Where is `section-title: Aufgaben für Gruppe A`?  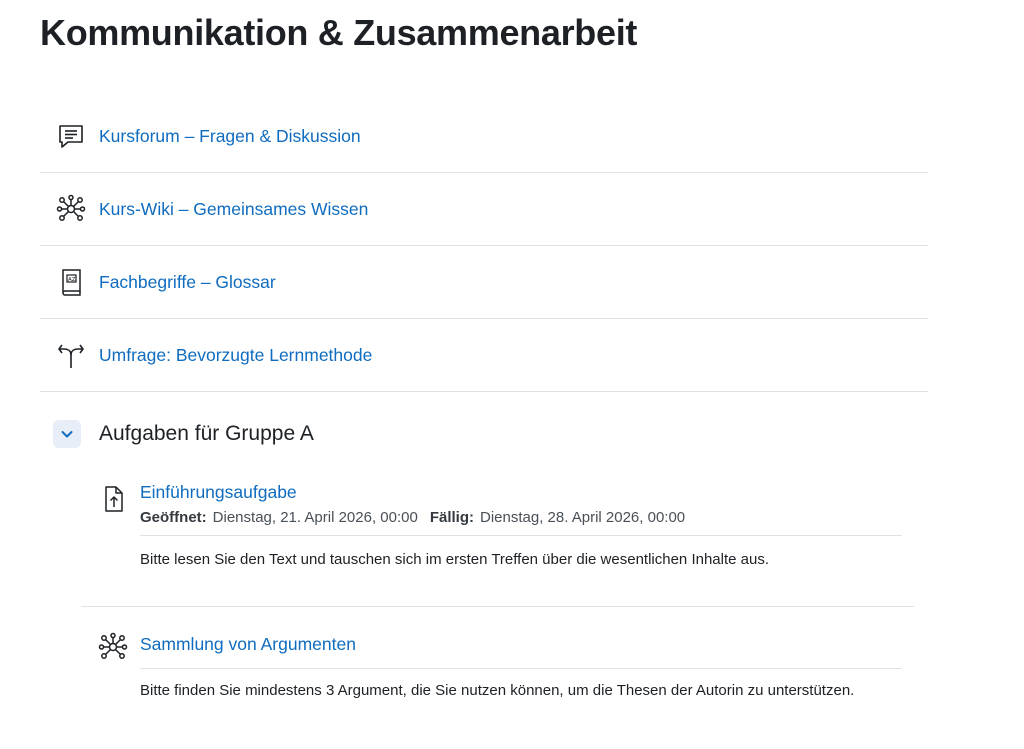
section-title: Aufgaben für Gruppe A is located at coordinates (206, 433).